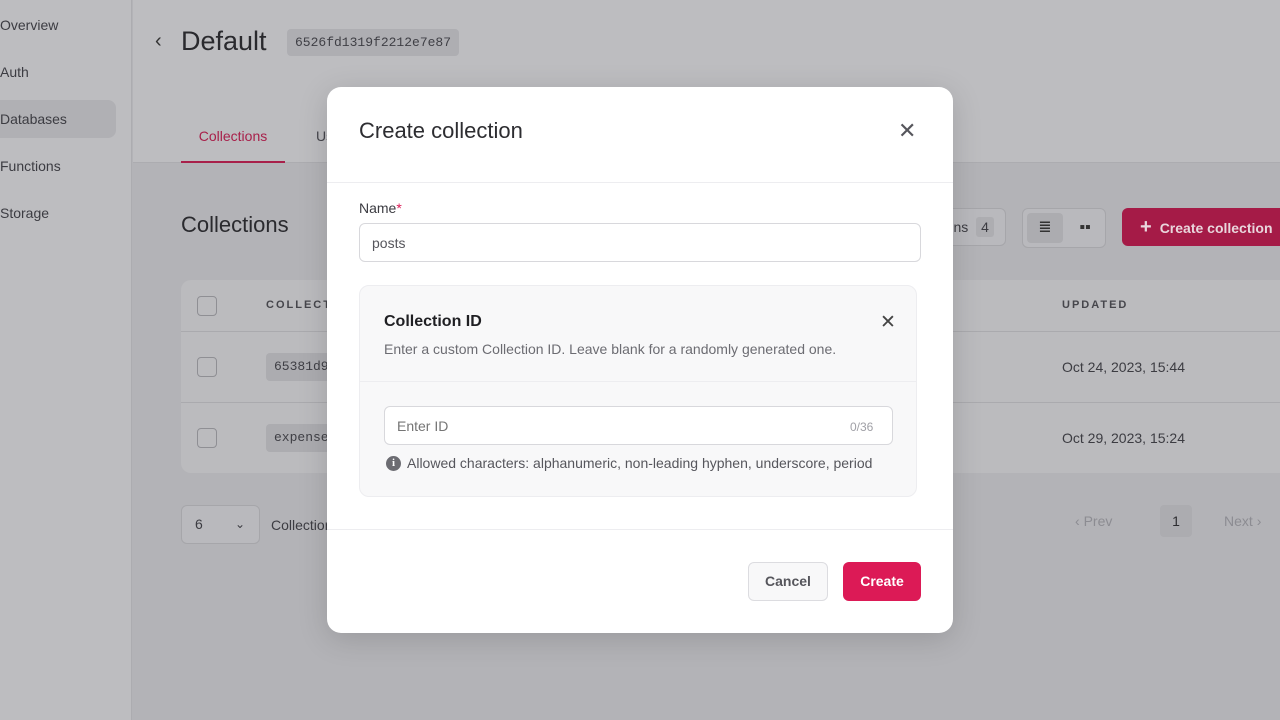 Image resolution: width=1280 pixels, height=720 pixels. What do you see at coordinates (1098, 521) in the screenshot?
I see `prev-label: Prev` at bounding box center [1098, 521].